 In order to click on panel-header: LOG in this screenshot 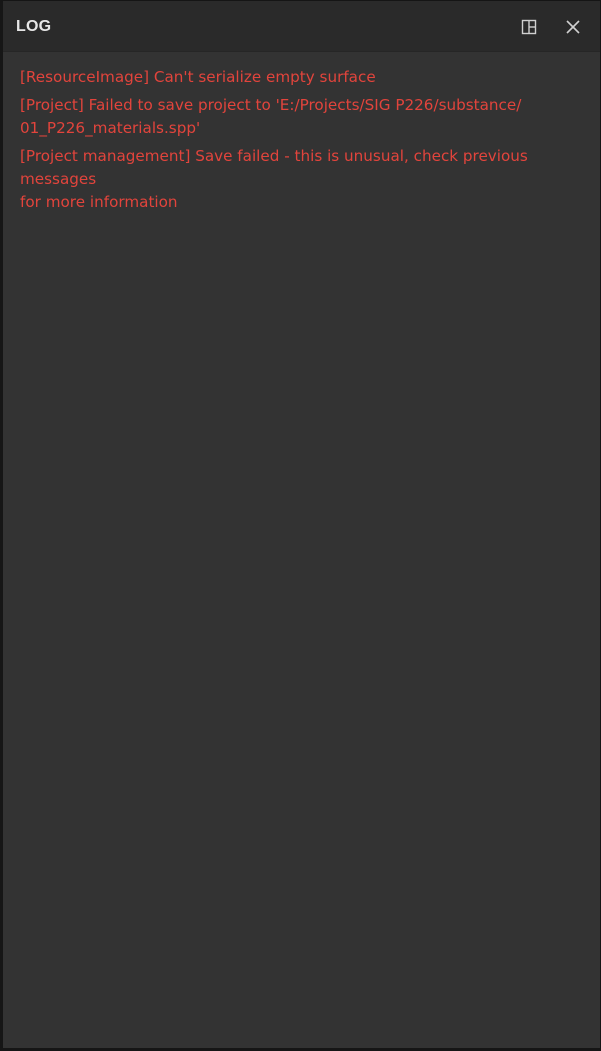, I will do `click(301, 26)`.